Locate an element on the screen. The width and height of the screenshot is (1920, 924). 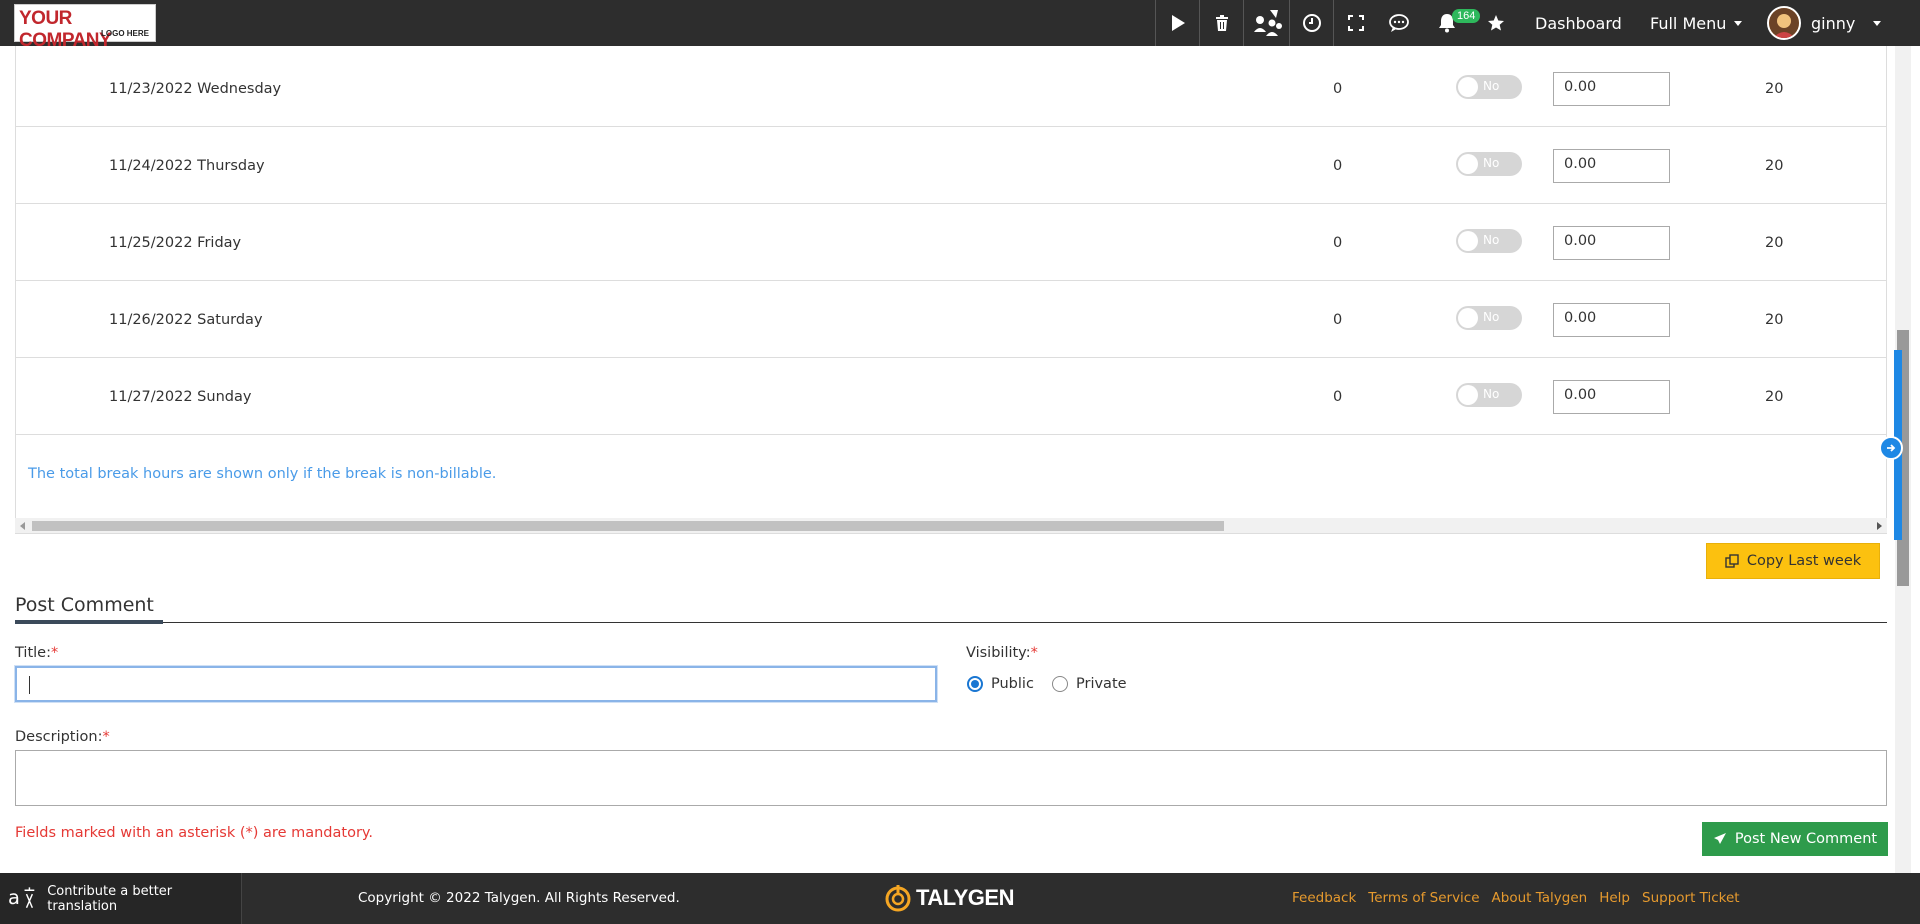
visibility-label-text: Visibility: is located at coordinates (998, 653).